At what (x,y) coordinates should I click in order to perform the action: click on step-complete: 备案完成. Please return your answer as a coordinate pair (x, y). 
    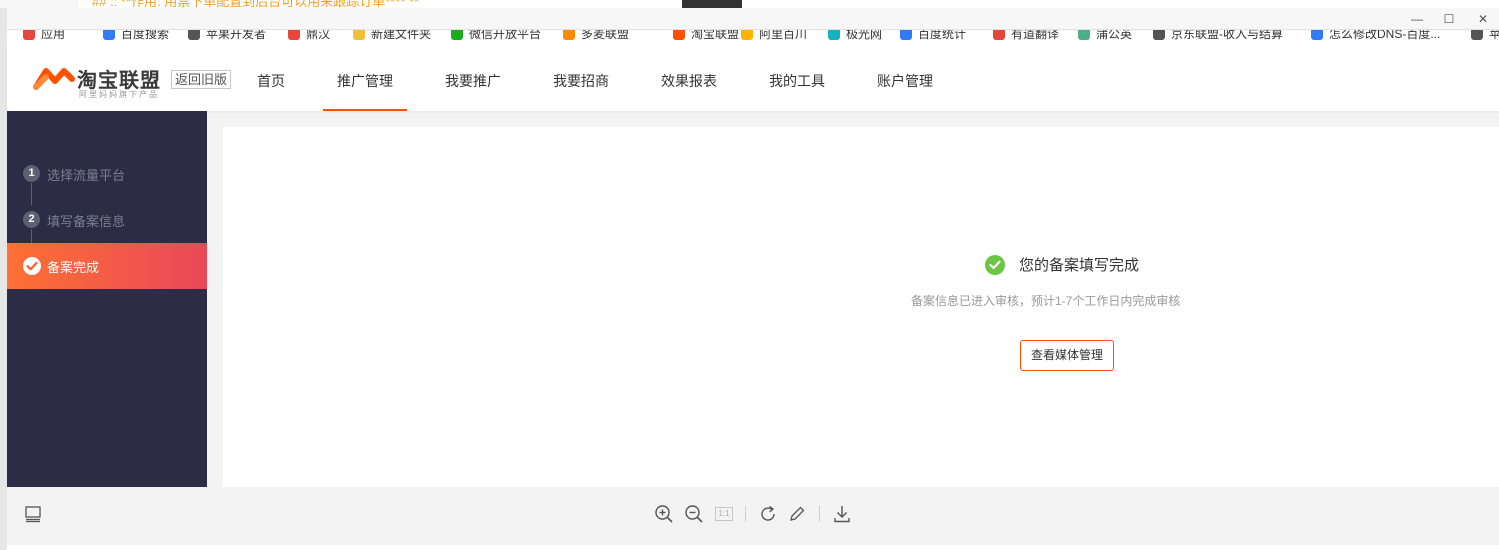
    Looking at the image, I should click on (107, 266).